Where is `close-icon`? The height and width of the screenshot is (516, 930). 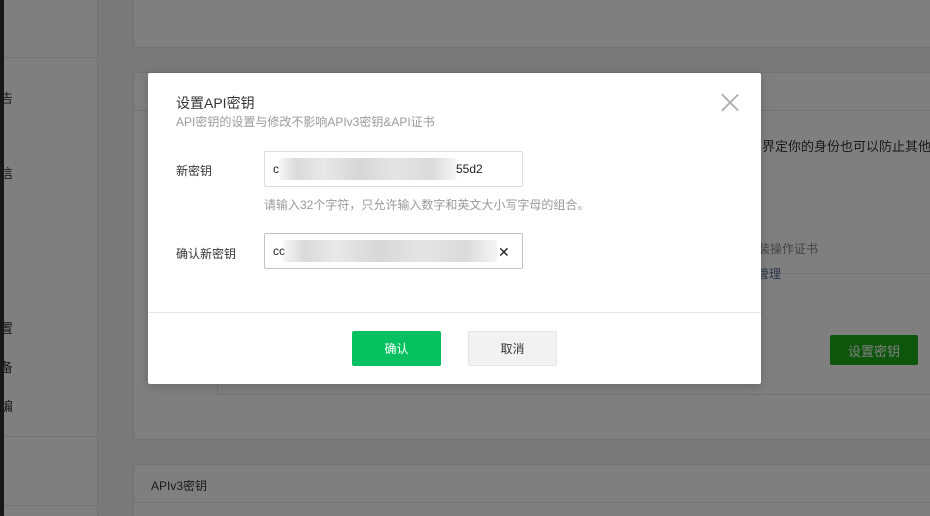 close-icon is located at coordinates (730, 103).